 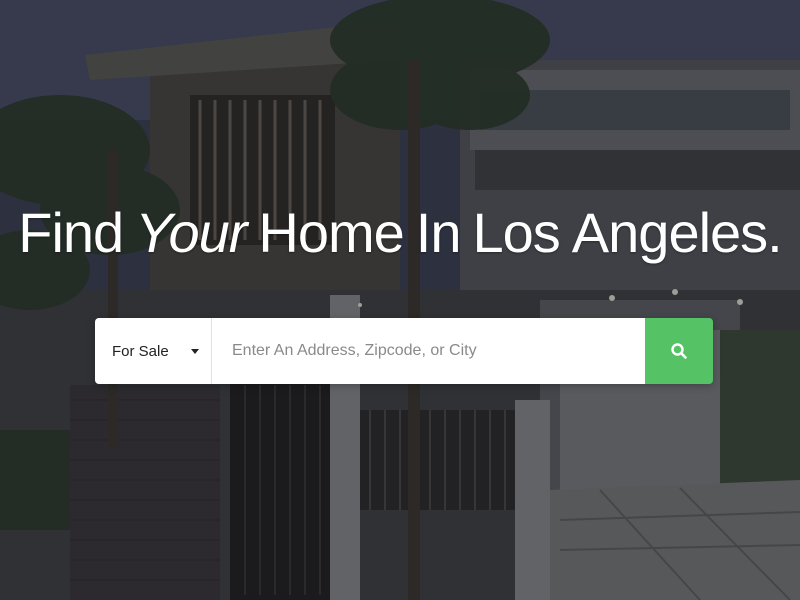 I want to click on headline-word-emphasis: Your, so click(x=191, y=232).